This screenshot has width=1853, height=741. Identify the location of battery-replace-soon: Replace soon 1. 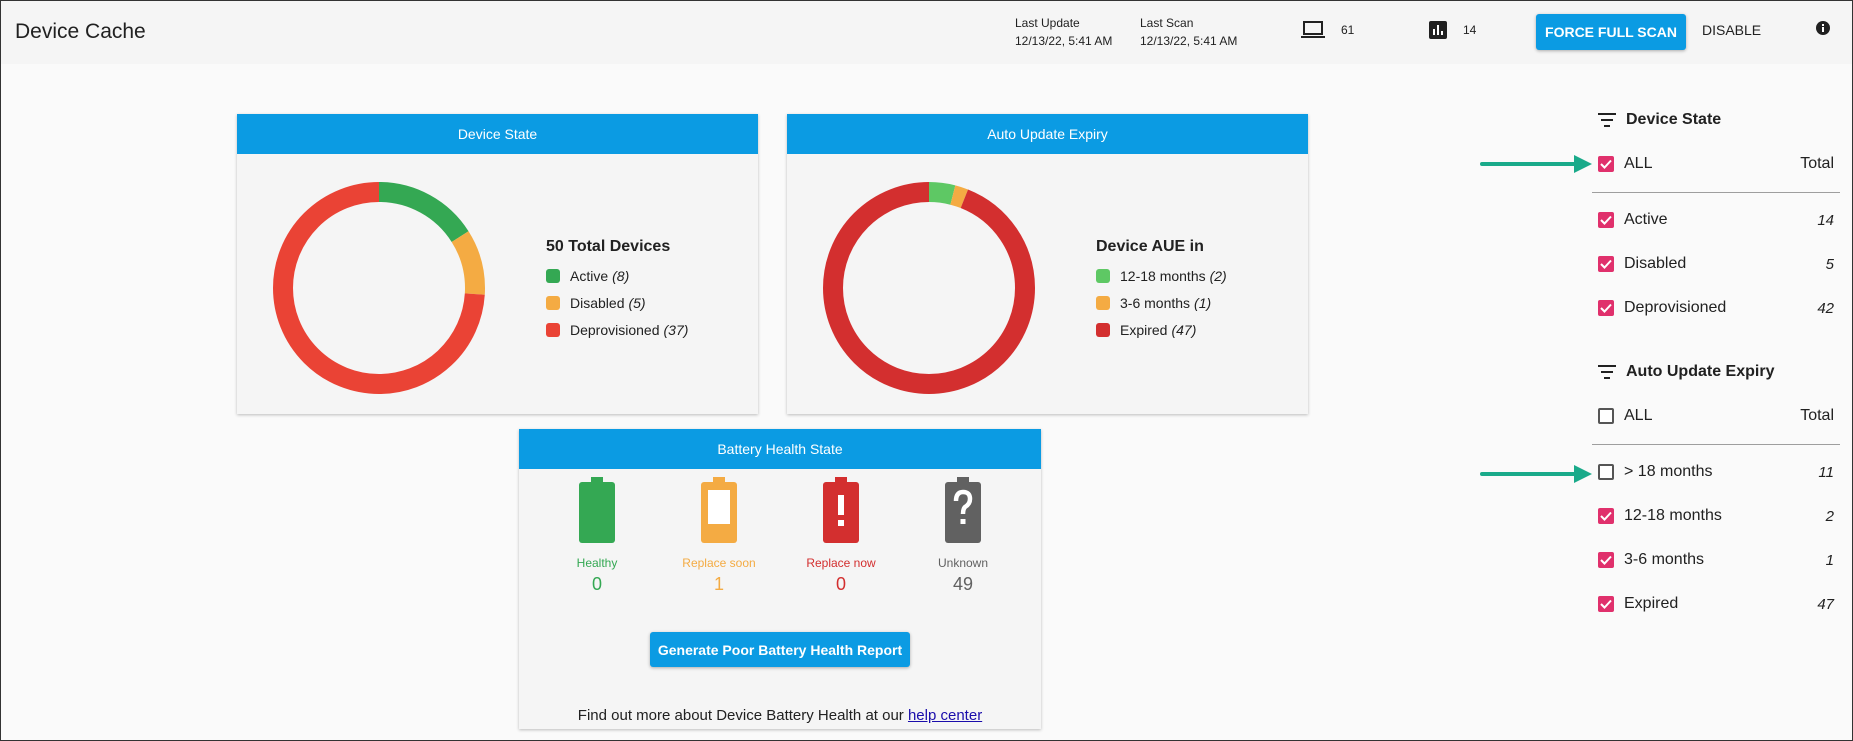
(719, 536).